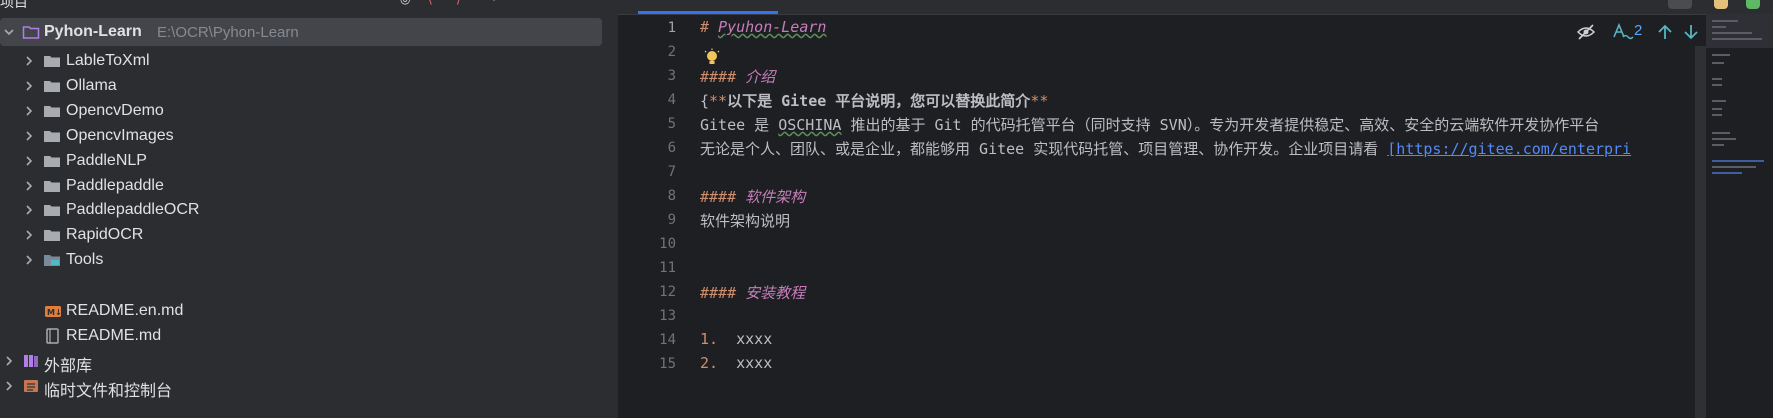 Image resolution: width=1773 pixels, height=418 pixels. Describe the element at coordinates (647, 244) in the screenshot. I see `line-number: 10` at that location.